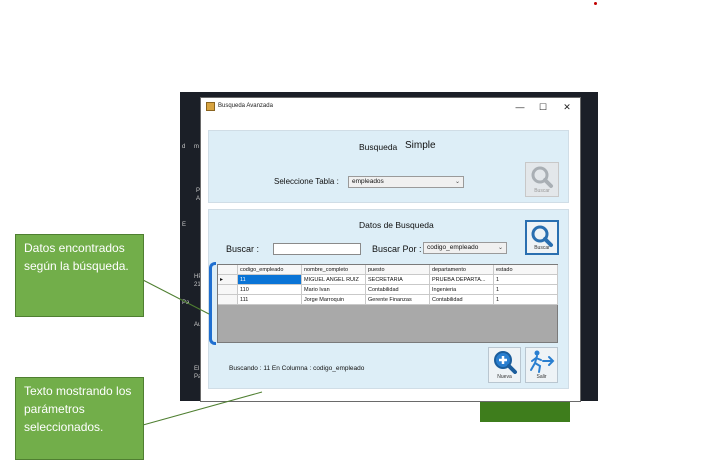  Describe the element at coordinates (176, 297) in the screenshot. I see `connector-found-data` at that location.